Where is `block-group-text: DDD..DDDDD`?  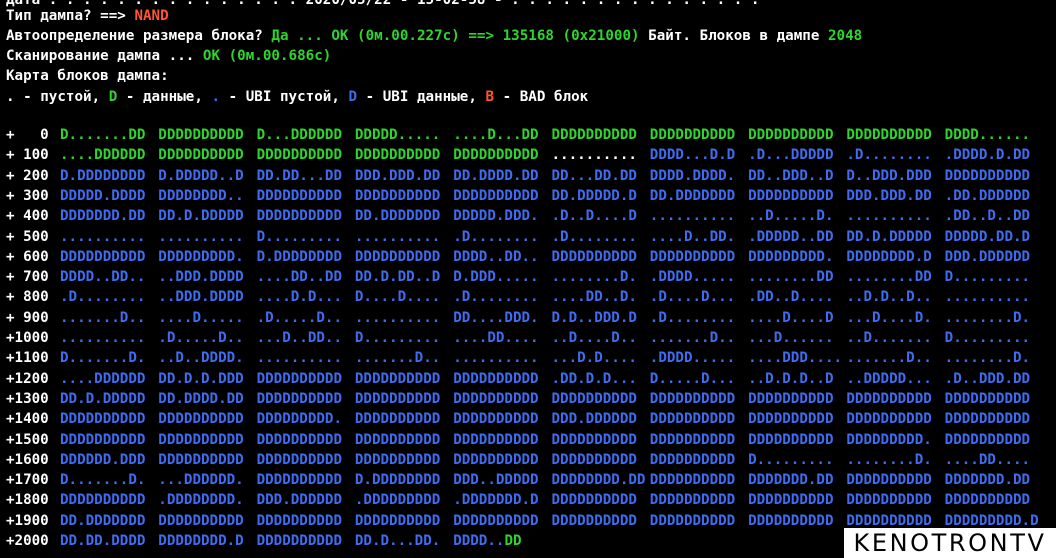 block-group-text: DDD..DDDDD is located at coordinates (496, 480).